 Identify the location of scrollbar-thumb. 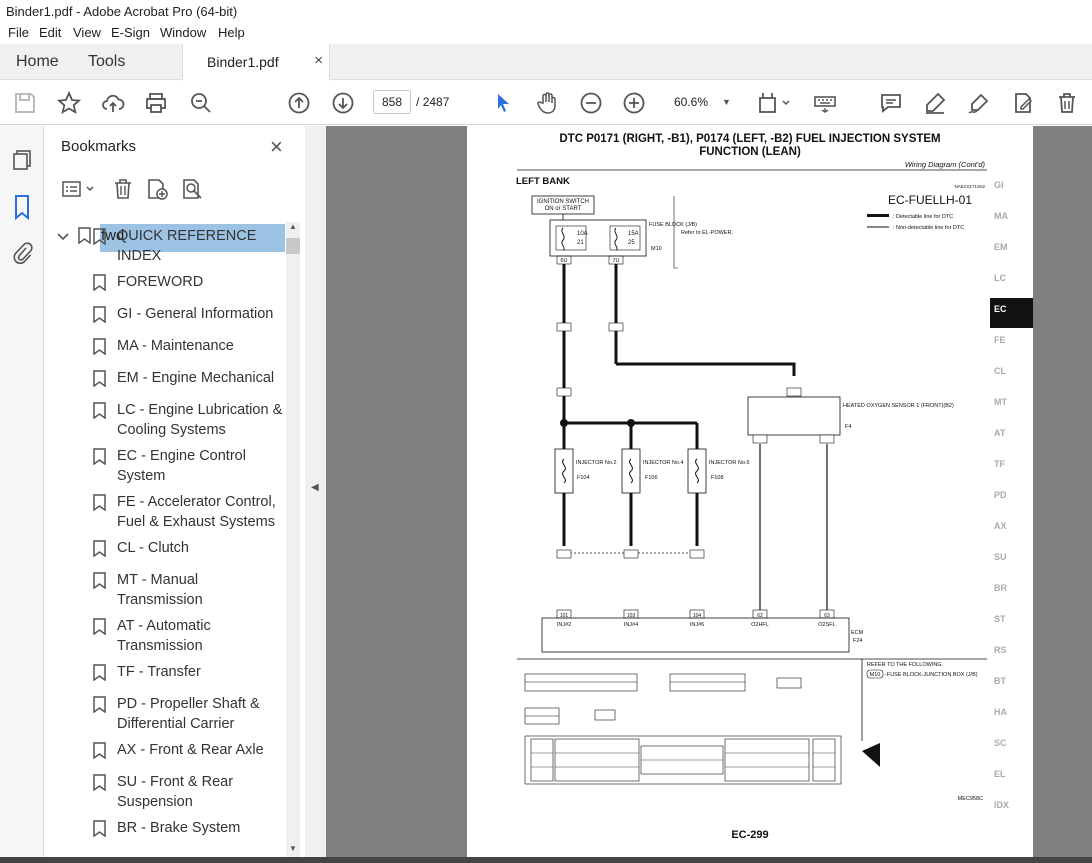
(293, 246).